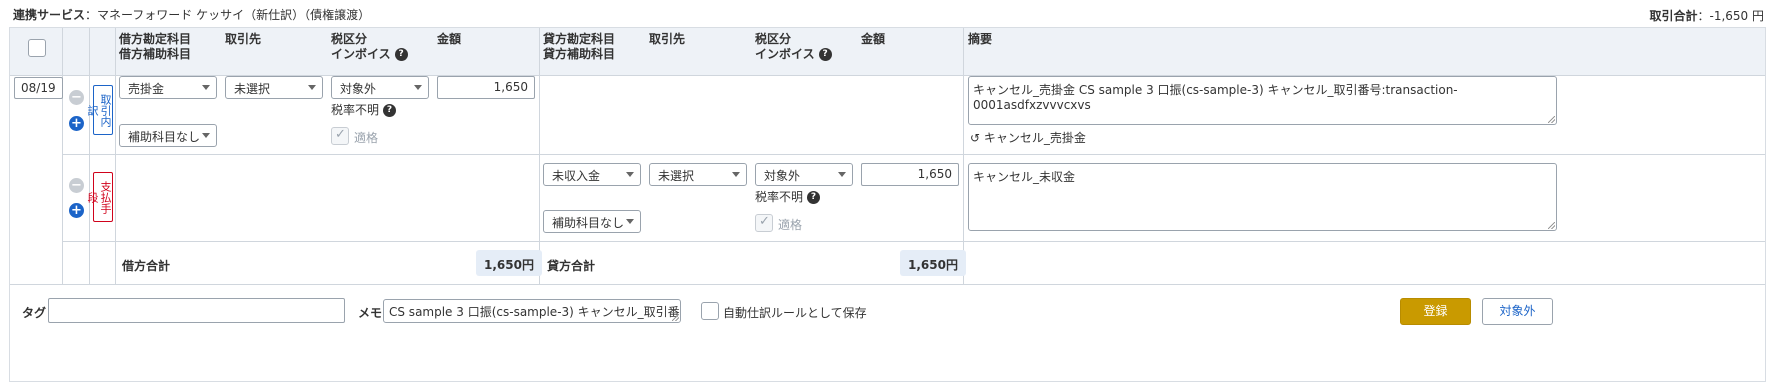 The image size is (1774, 392). Describe the element at coordinates (588, 223) in the screenshot. I see `credit-sub-account-value: 補助科目なし` at that location.